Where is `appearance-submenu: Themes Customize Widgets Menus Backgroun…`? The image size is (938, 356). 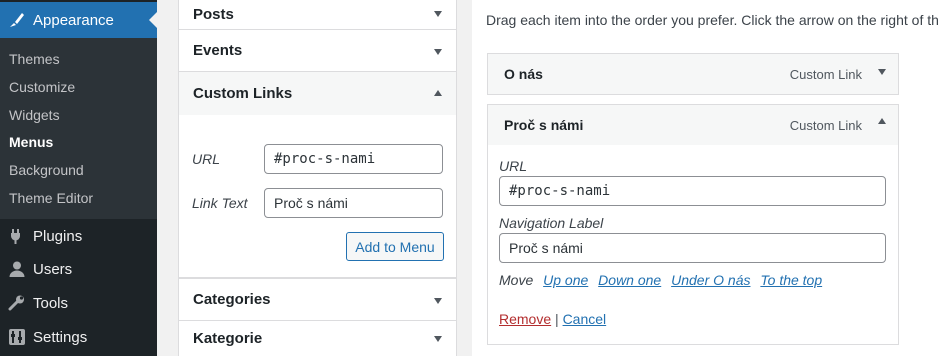 appearance-submenu: Themes Customize Widgets Menus Backgroun… is located at coordinates (78, 128).